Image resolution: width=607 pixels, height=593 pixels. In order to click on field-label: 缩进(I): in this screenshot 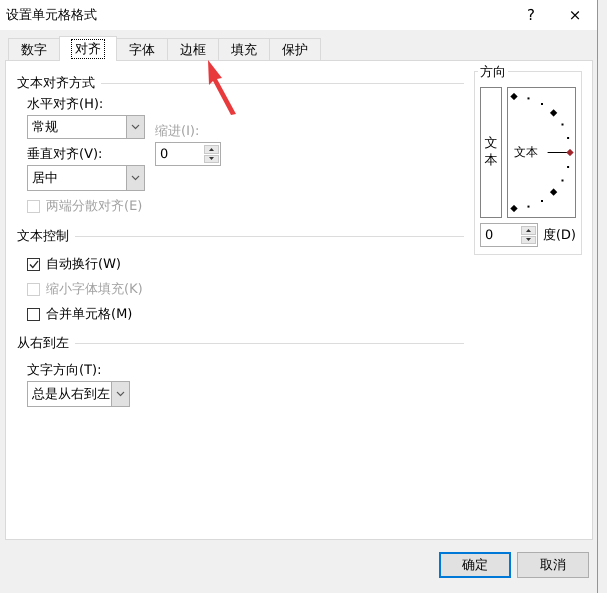, I will do `click(177, 132)`.